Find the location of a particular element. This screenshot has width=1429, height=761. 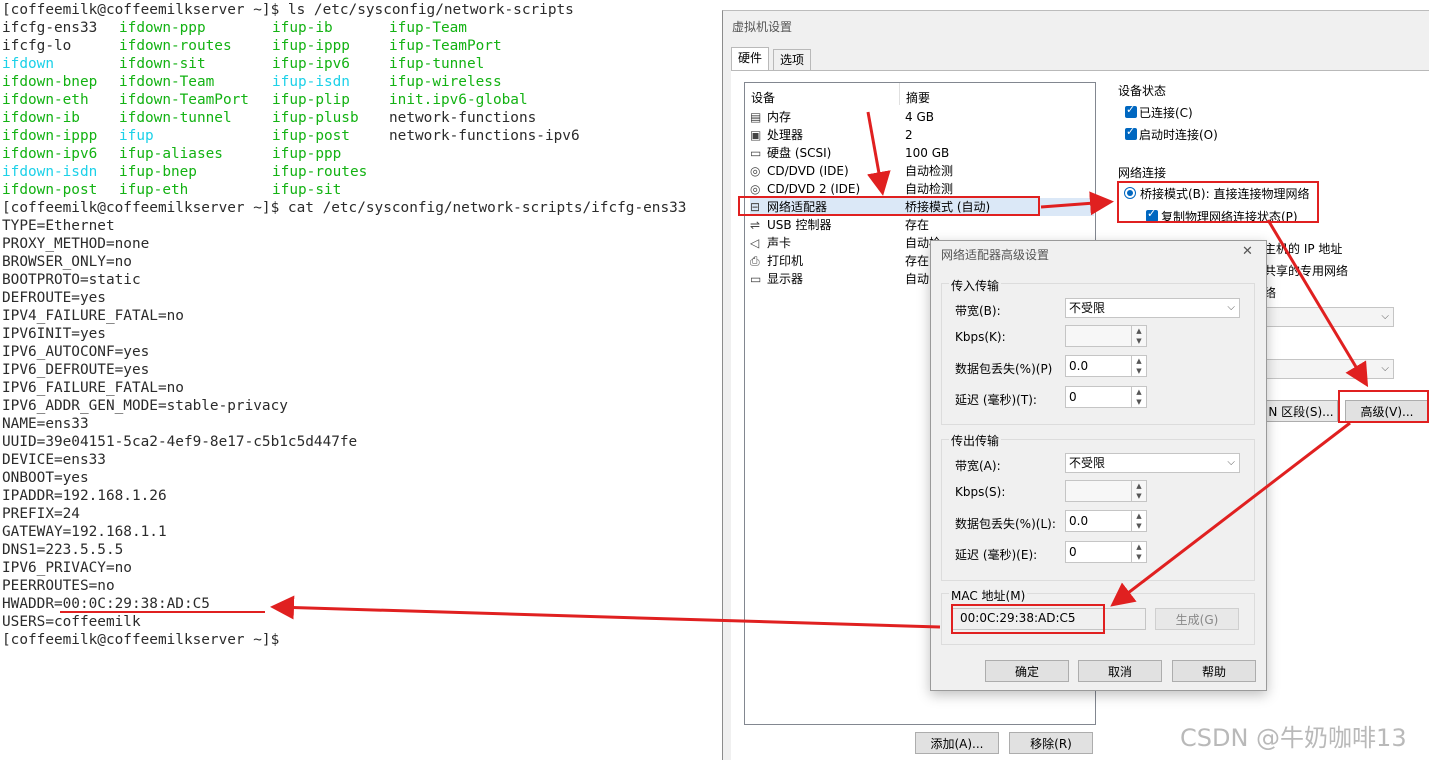

network-connection-heading: 网络连接 is located at coordinates (1142, 173).